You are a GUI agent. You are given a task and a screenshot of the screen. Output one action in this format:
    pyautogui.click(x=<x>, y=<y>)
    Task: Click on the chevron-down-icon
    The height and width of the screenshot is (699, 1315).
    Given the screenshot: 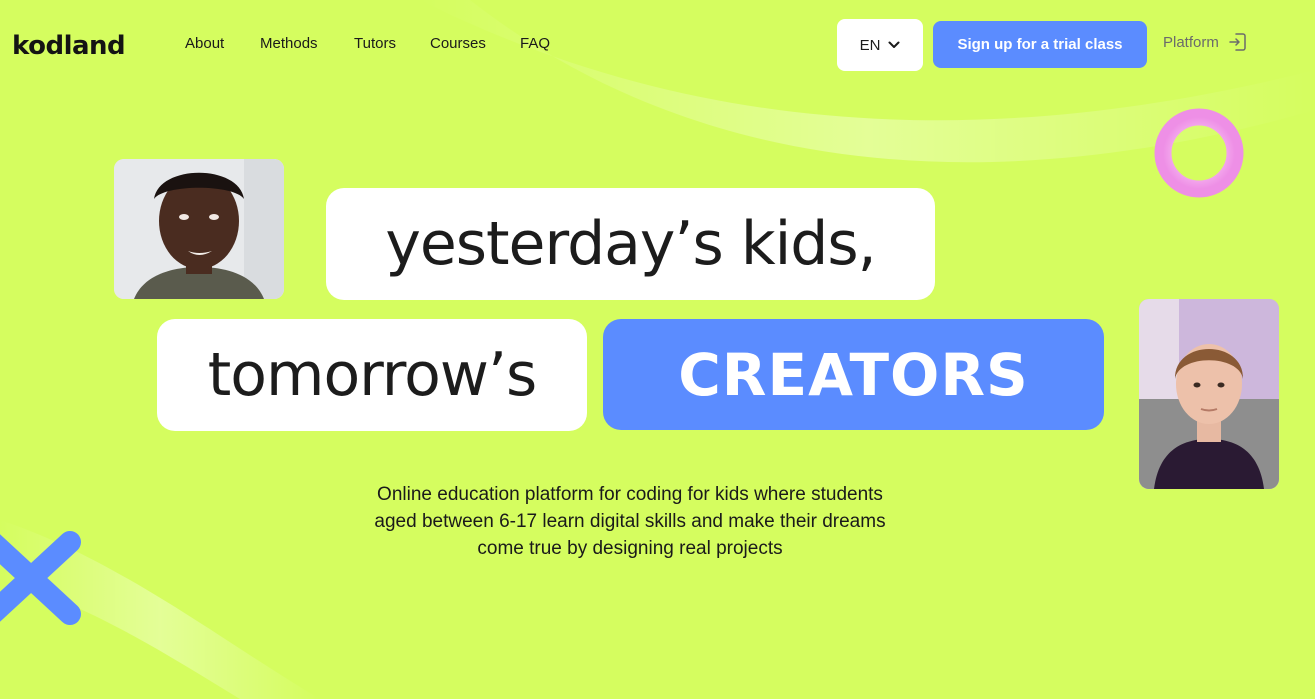 What is the action you would take?
    pyautogui.click(x=894, y=44)
    